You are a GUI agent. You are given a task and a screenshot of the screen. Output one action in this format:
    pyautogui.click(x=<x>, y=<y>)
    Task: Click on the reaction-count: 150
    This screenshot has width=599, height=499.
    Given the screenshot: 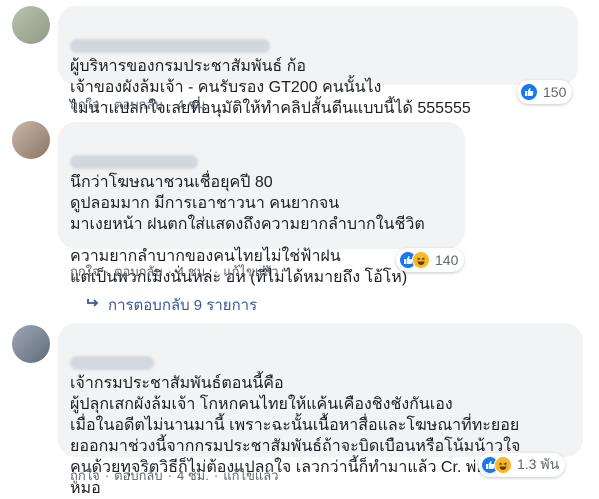 What is the action you would take?
    pyautogui.click(x=555, y=92)
    